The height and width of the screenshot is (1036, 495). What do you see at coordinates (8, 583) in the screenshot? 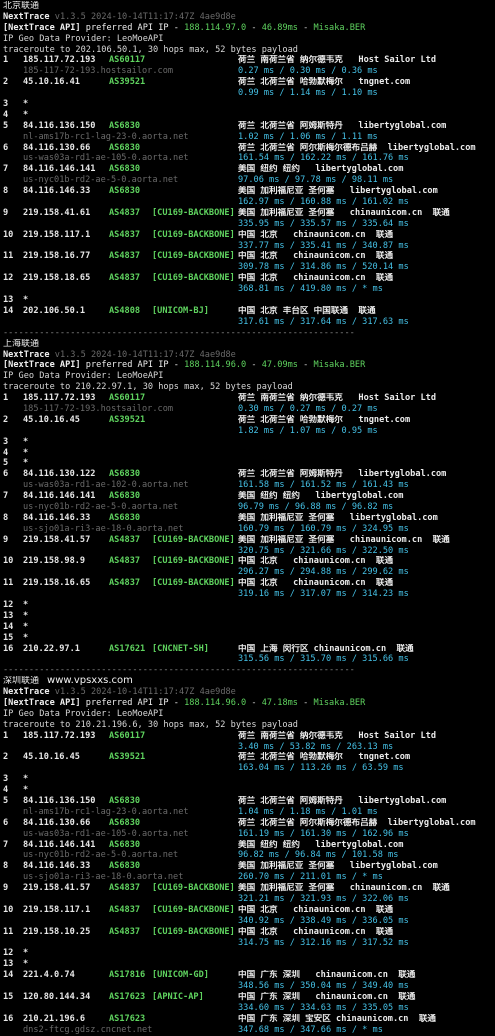
I see `hop-number: 11` at bounding box center [8, 583].